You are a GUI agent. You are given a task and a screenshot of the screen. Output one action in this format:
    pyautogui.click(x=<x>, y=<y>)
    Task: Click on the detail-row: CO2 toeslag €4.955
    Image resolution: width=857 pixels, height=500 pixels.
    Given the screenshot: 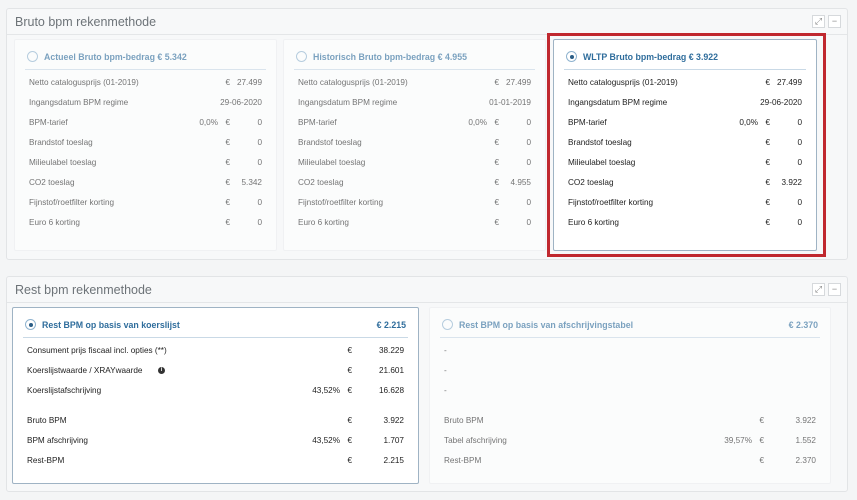 What is the action you would take?
    pyautogui.click(x=414, y=185)
    